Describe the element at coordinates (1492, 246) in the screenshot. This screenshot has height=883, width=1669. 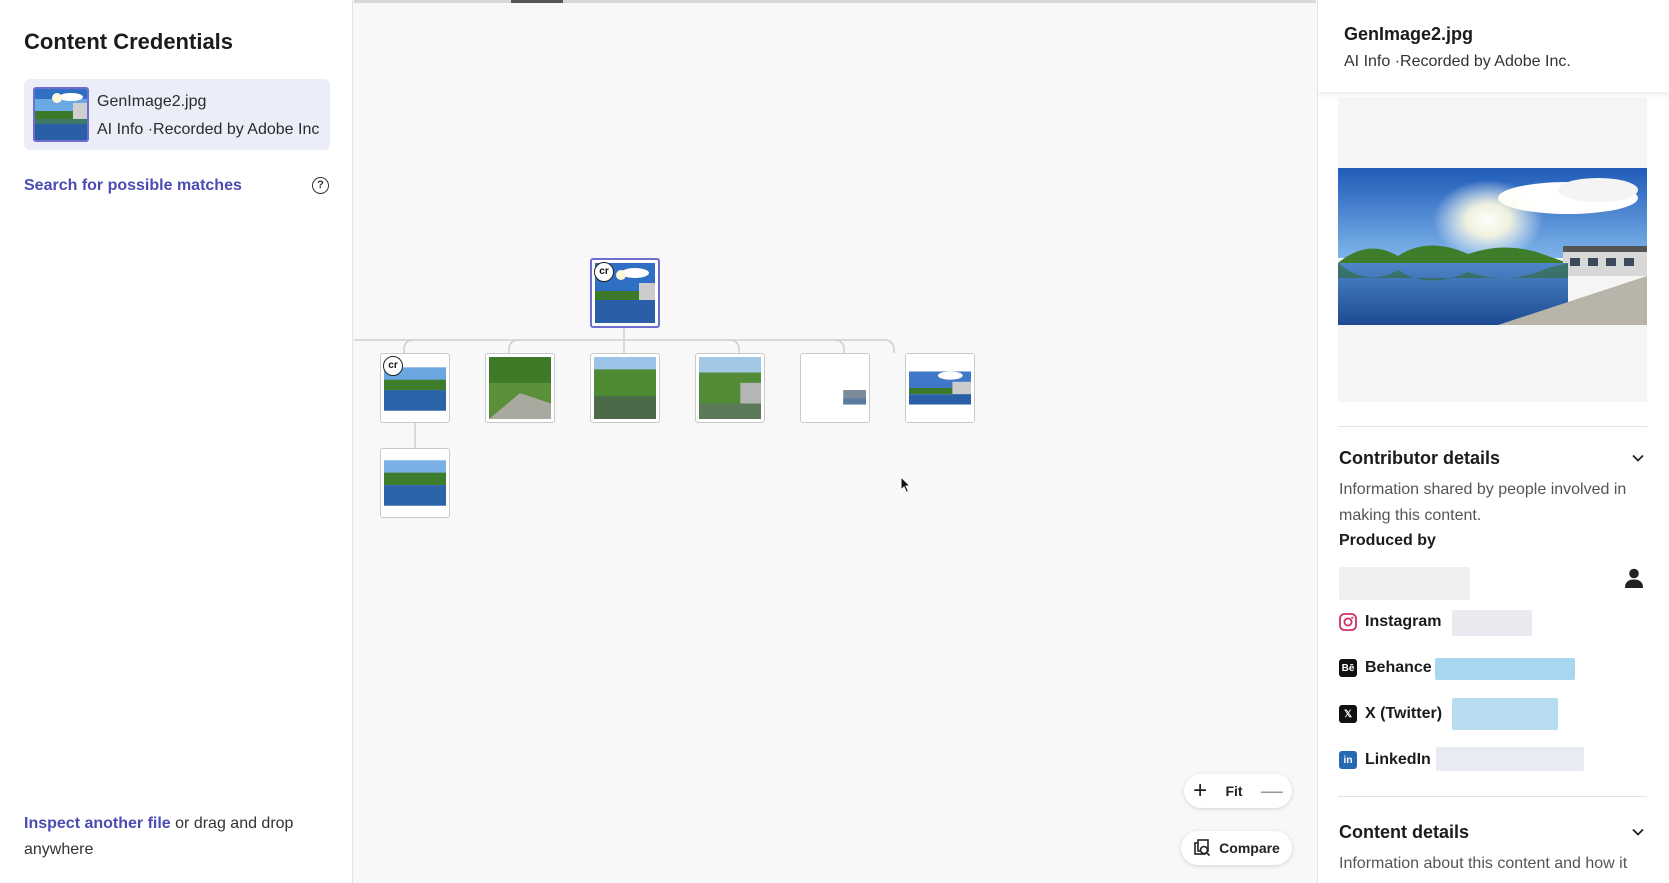
I see `preview-image` at that location.